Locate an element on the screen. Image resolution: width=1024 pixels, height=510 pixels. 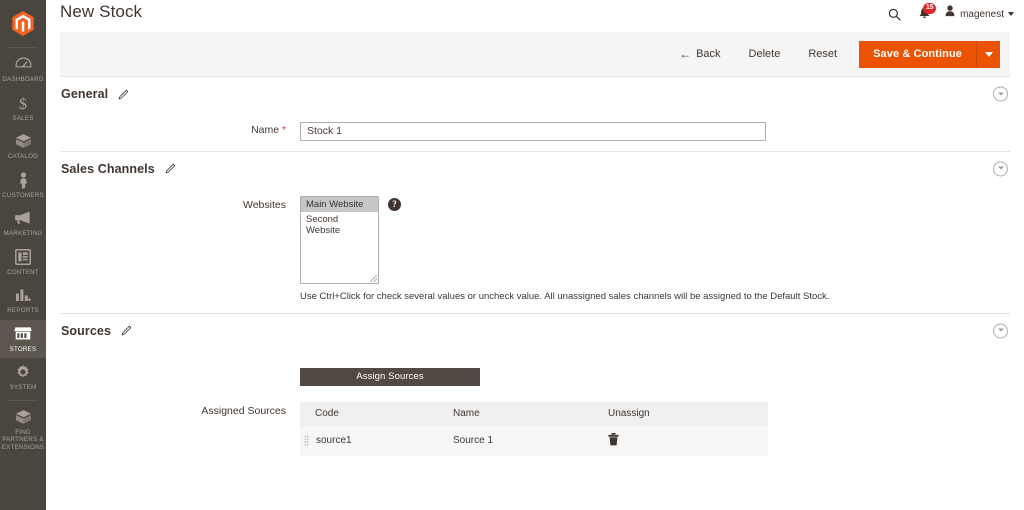
sidebar-item-sales: $ Sales is located at coordinates (23, 108).